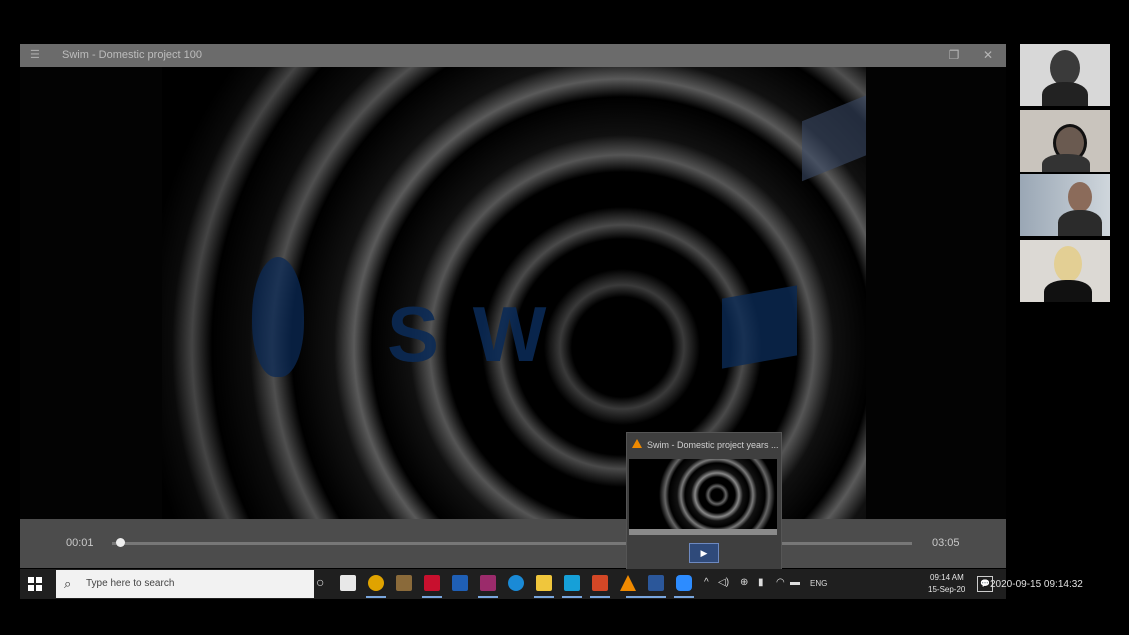 This screenshot has height=635, width=1129. I want to click on taskbar-clock: 09:14 AM 15-Sep-20, so click(946, 584).